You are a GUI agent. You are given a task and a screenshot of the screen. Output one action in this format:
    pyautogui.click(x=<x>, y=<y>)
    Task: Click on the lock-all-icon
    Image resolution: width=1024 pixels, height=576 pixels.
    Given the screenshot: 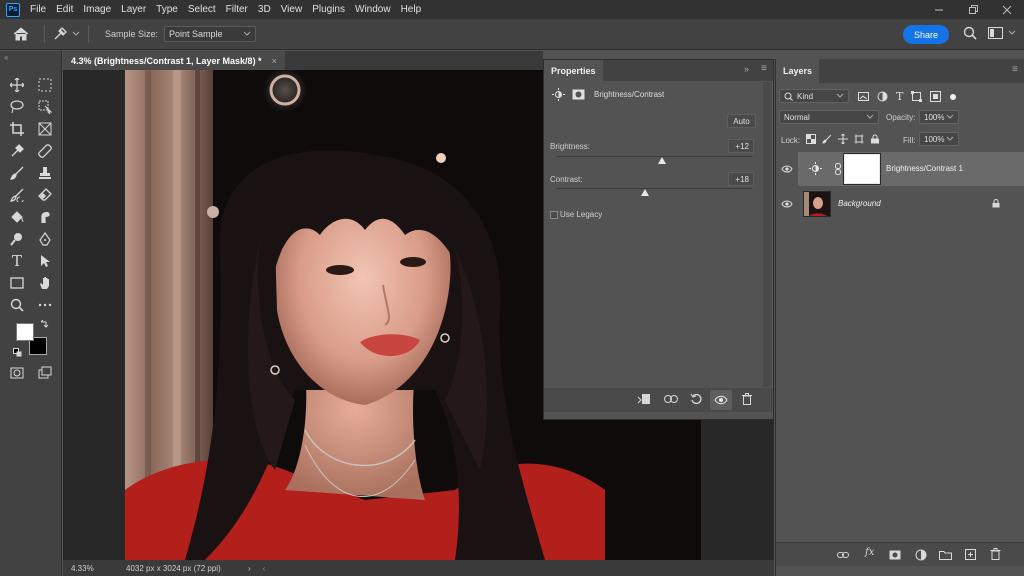 What is the action you would take?
    pyautogui.click(x=875, y=139)
    